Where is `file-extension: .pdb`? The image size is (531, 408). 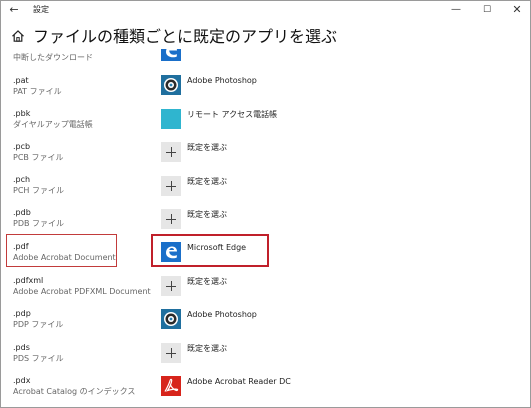
file-extension: .pdb is located at coordinates (22, 212).